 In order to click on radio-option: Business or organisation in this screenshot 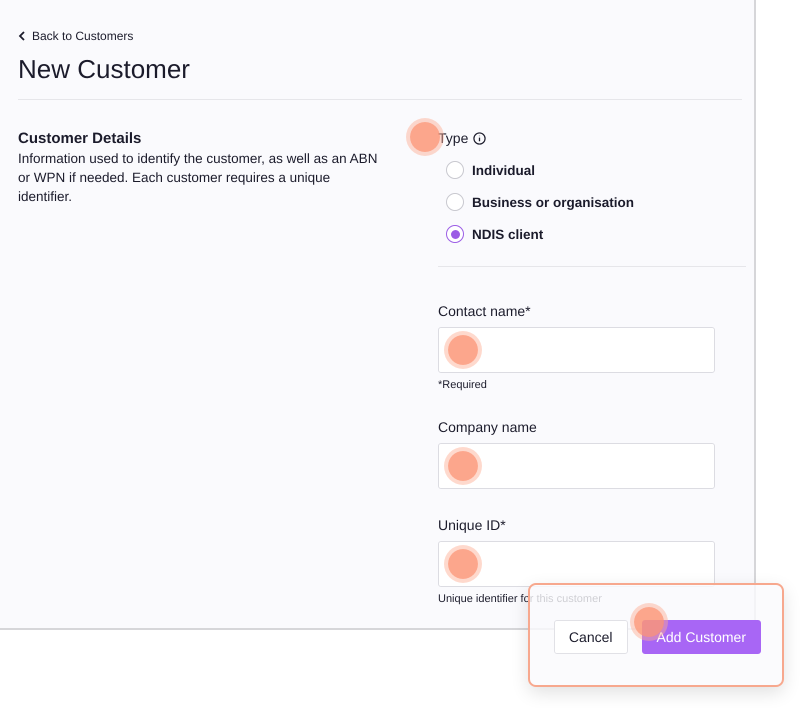, I will do `click(592, 202)`.